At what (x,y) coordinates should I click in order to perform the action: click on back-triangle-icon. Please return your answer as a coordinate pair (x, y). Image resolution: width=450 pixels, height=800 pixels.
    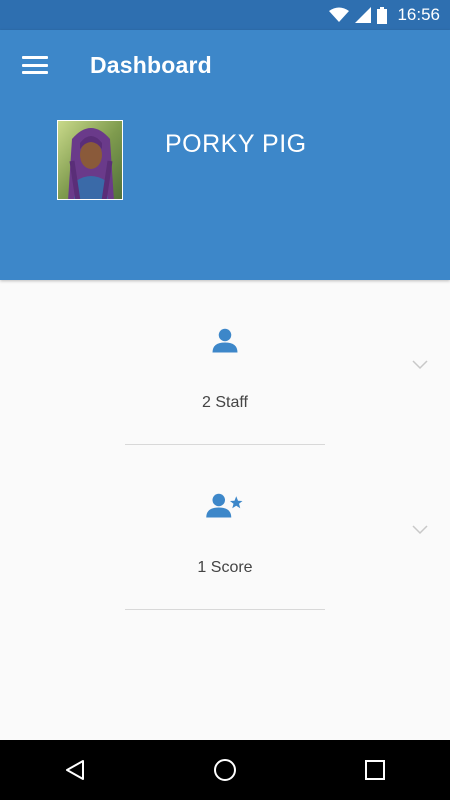
    Looking at the image, I should click on (75, 770).